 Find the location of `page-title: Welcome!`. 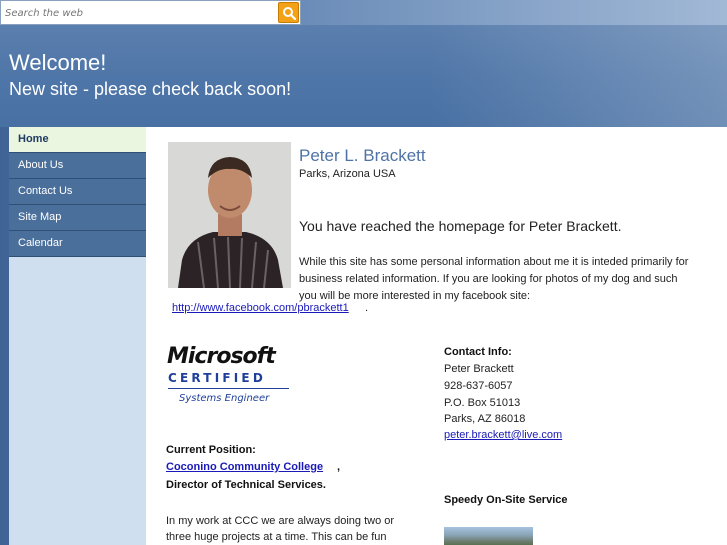

page-title: Welcome! is located at coordinates (58, 62).